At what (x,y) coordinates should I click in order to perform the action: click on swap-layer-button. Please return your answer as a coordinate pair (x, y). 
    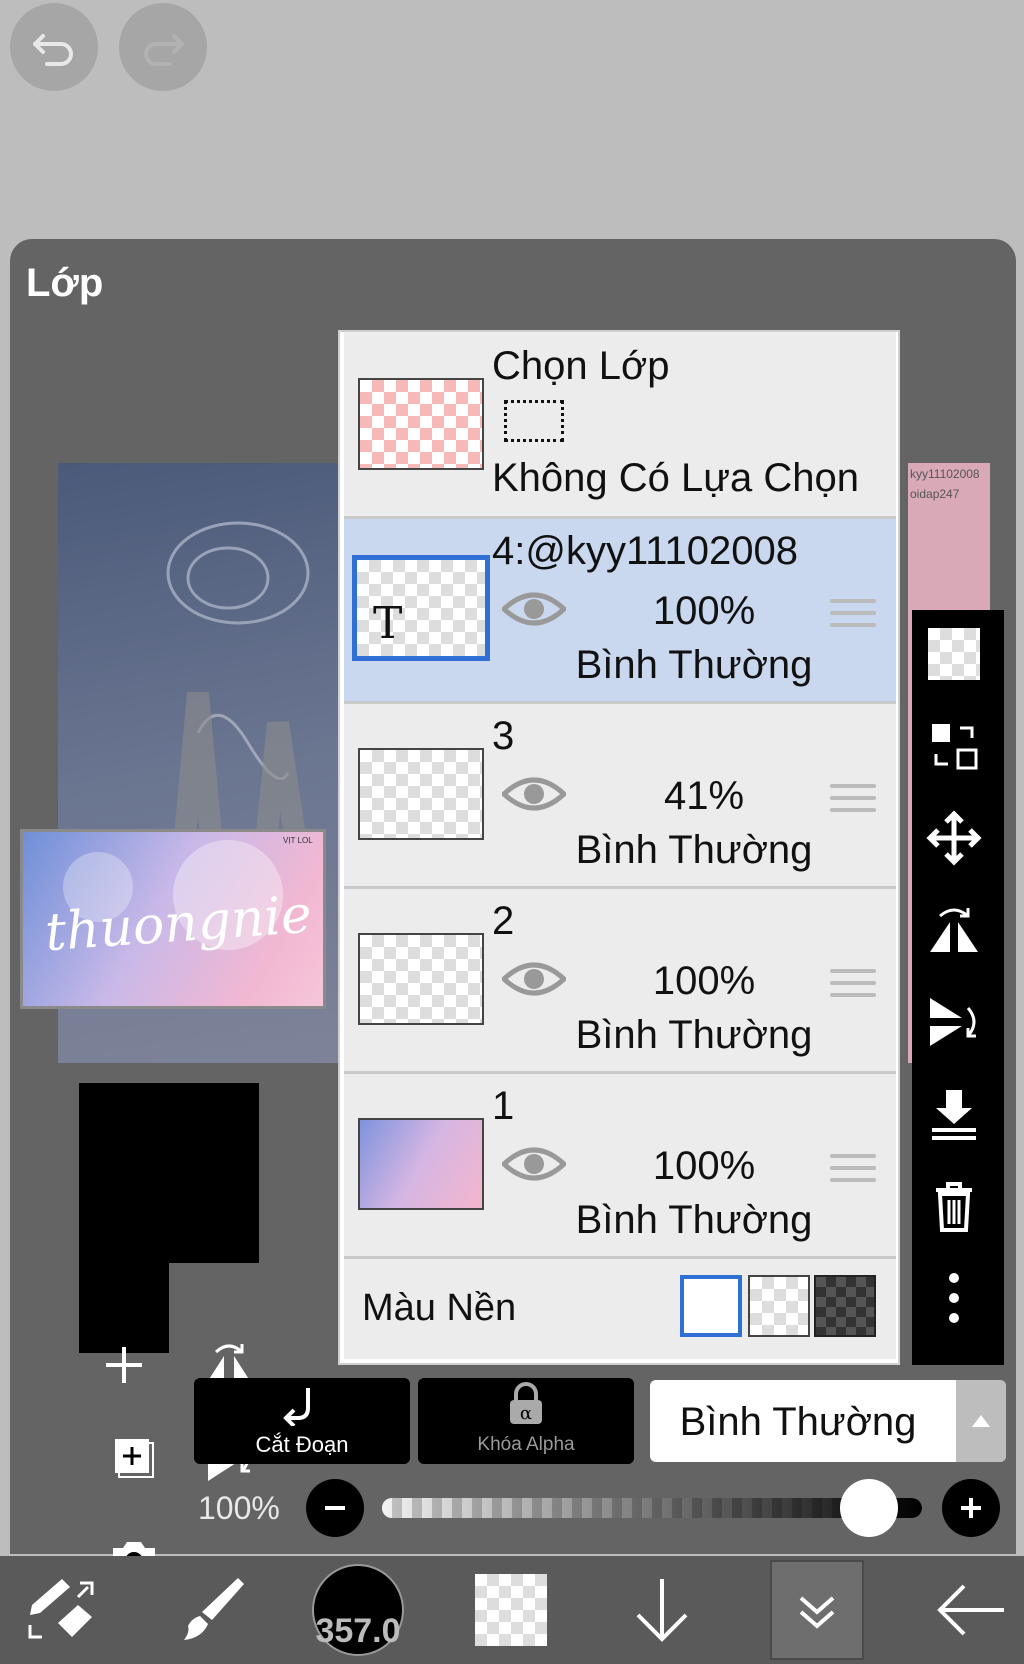
    Looking at the image, I should click on (954, 746).